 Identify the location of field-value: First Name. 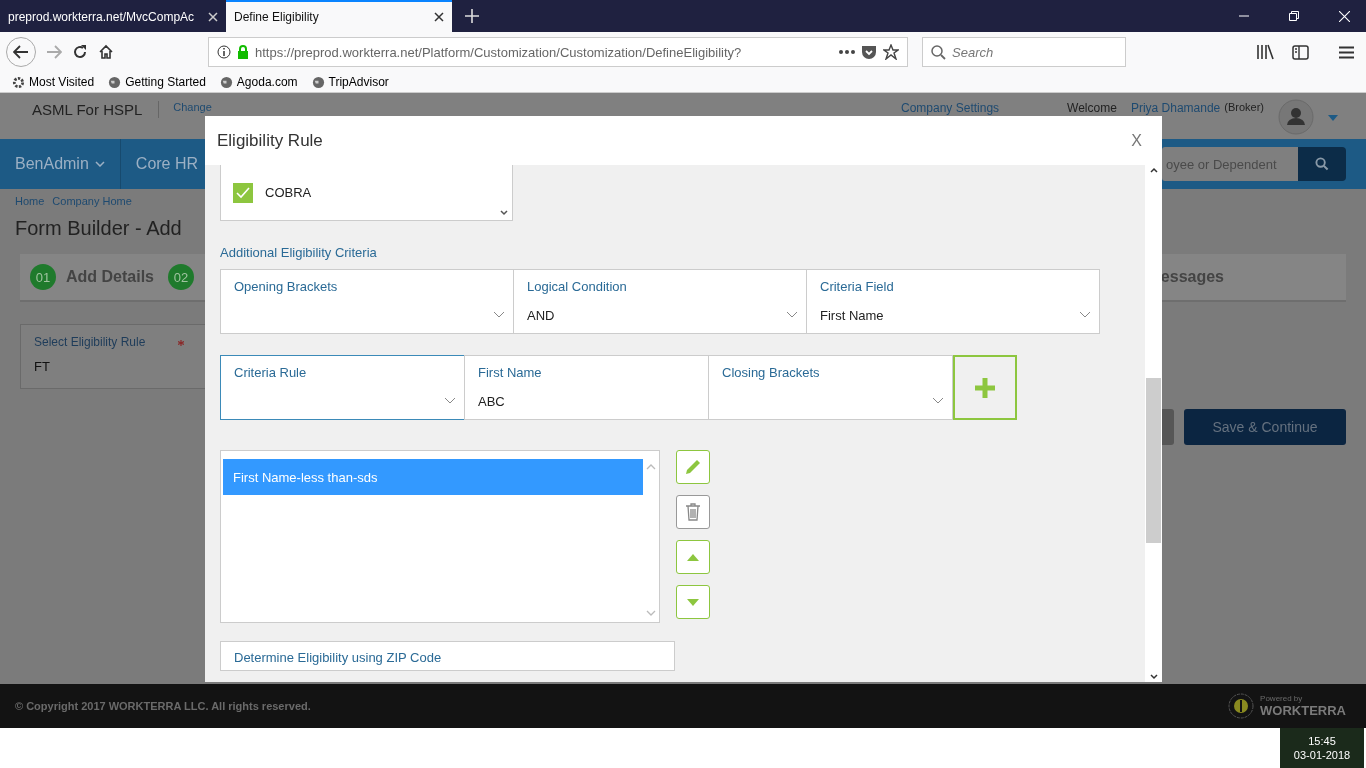
(852, 316).